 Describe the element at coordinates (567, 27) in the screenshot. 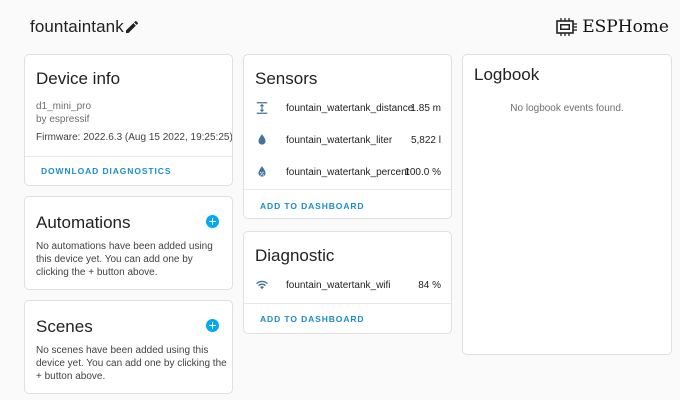

I see `esphome-logo-icon` at that location.